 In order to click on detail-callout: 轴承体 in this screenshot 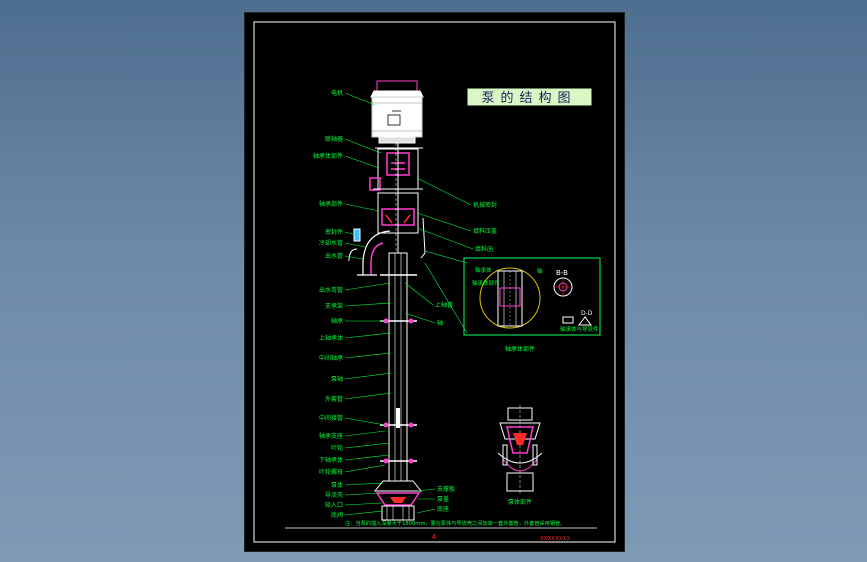, I will do `click(483, 270)`.